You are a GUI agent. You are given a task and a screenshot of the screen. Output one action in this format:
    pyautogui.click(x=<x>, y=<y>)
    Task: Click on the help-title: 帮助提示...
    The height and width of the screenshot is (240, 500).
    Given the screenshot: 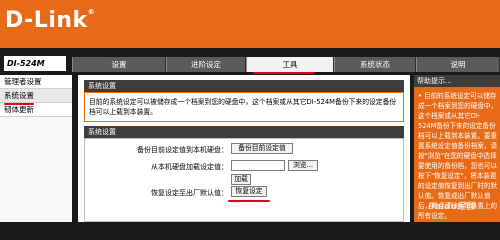 What is the action you would take?
    pyautogui.click(x=457, y=81)
    